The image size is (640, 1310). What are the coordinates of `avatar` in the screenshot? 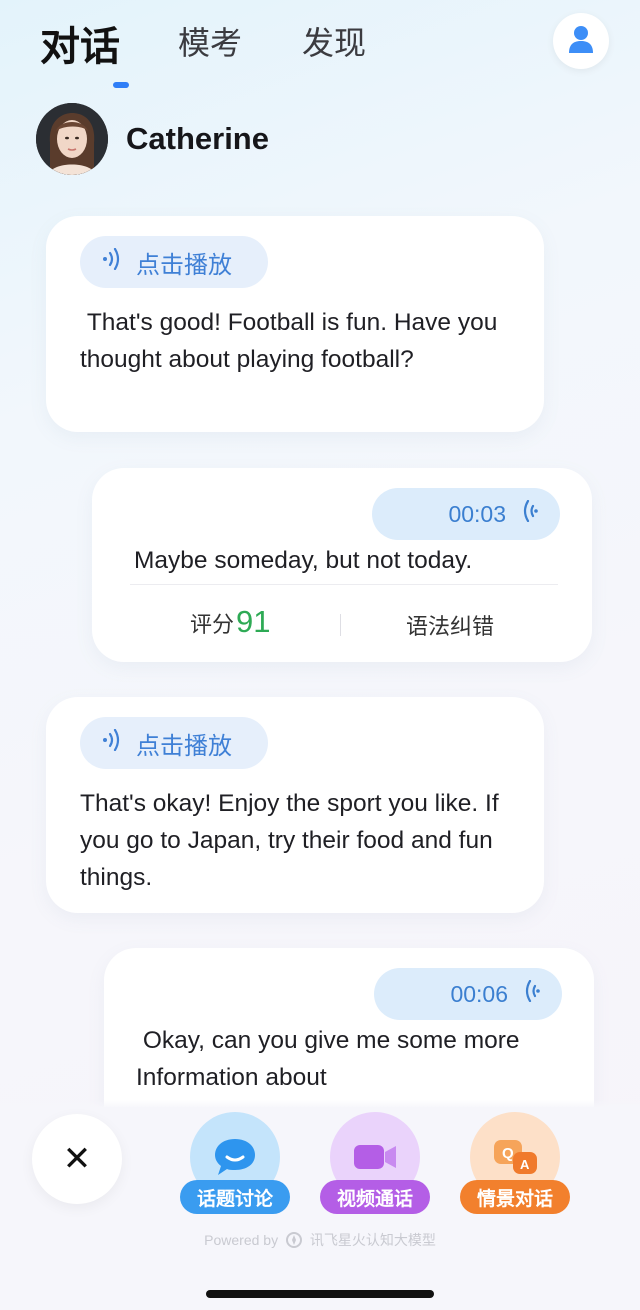 It's located at (72, 139).